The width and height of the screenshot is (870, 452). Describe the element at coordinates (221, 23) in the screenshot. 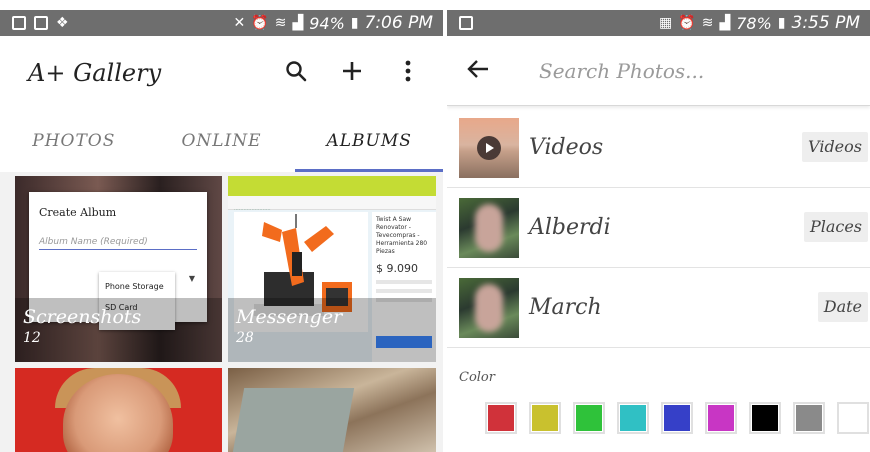

I see `status-bar: ❖ ✕ ⏰ ≋ ▟ 94% ▮ 7:06 PM` at that location.